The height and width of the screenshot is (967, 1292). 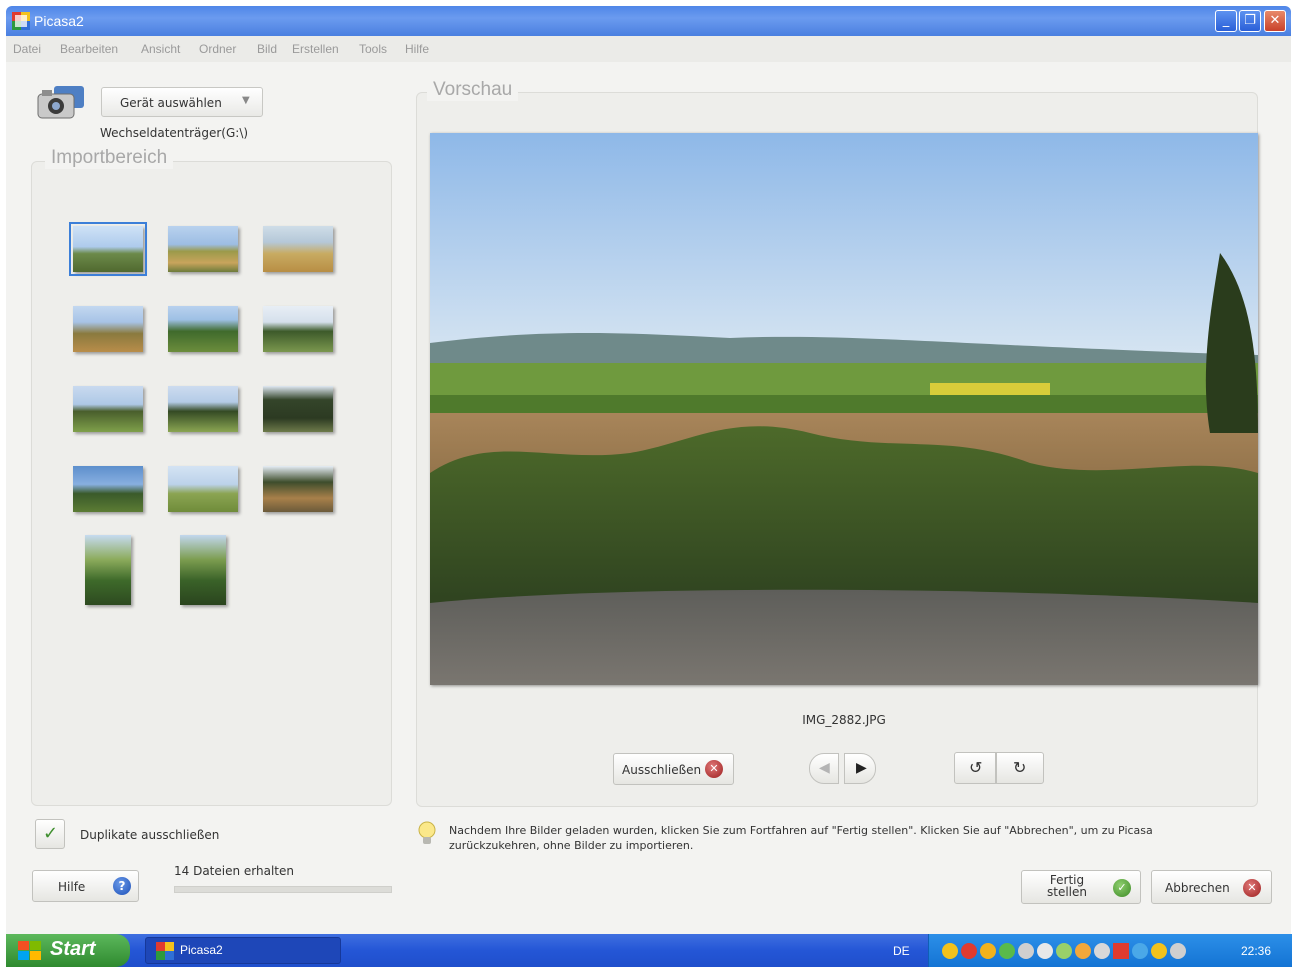 I want to click on chevron-right-icon: ▶, so click(x=861, y=768).